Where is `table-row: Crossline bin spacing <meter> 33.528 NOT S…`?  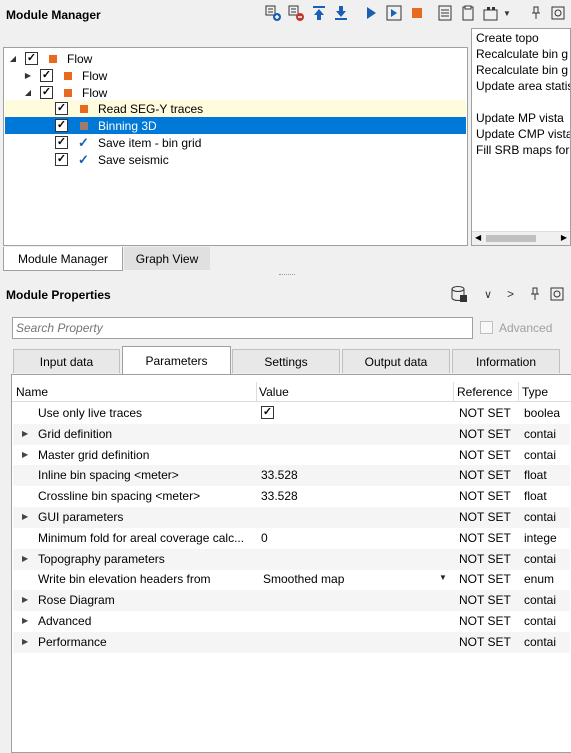 table-row: Crossline bin spacing <meter> 33.528 NOT S… is located at coordinates (291, 496).